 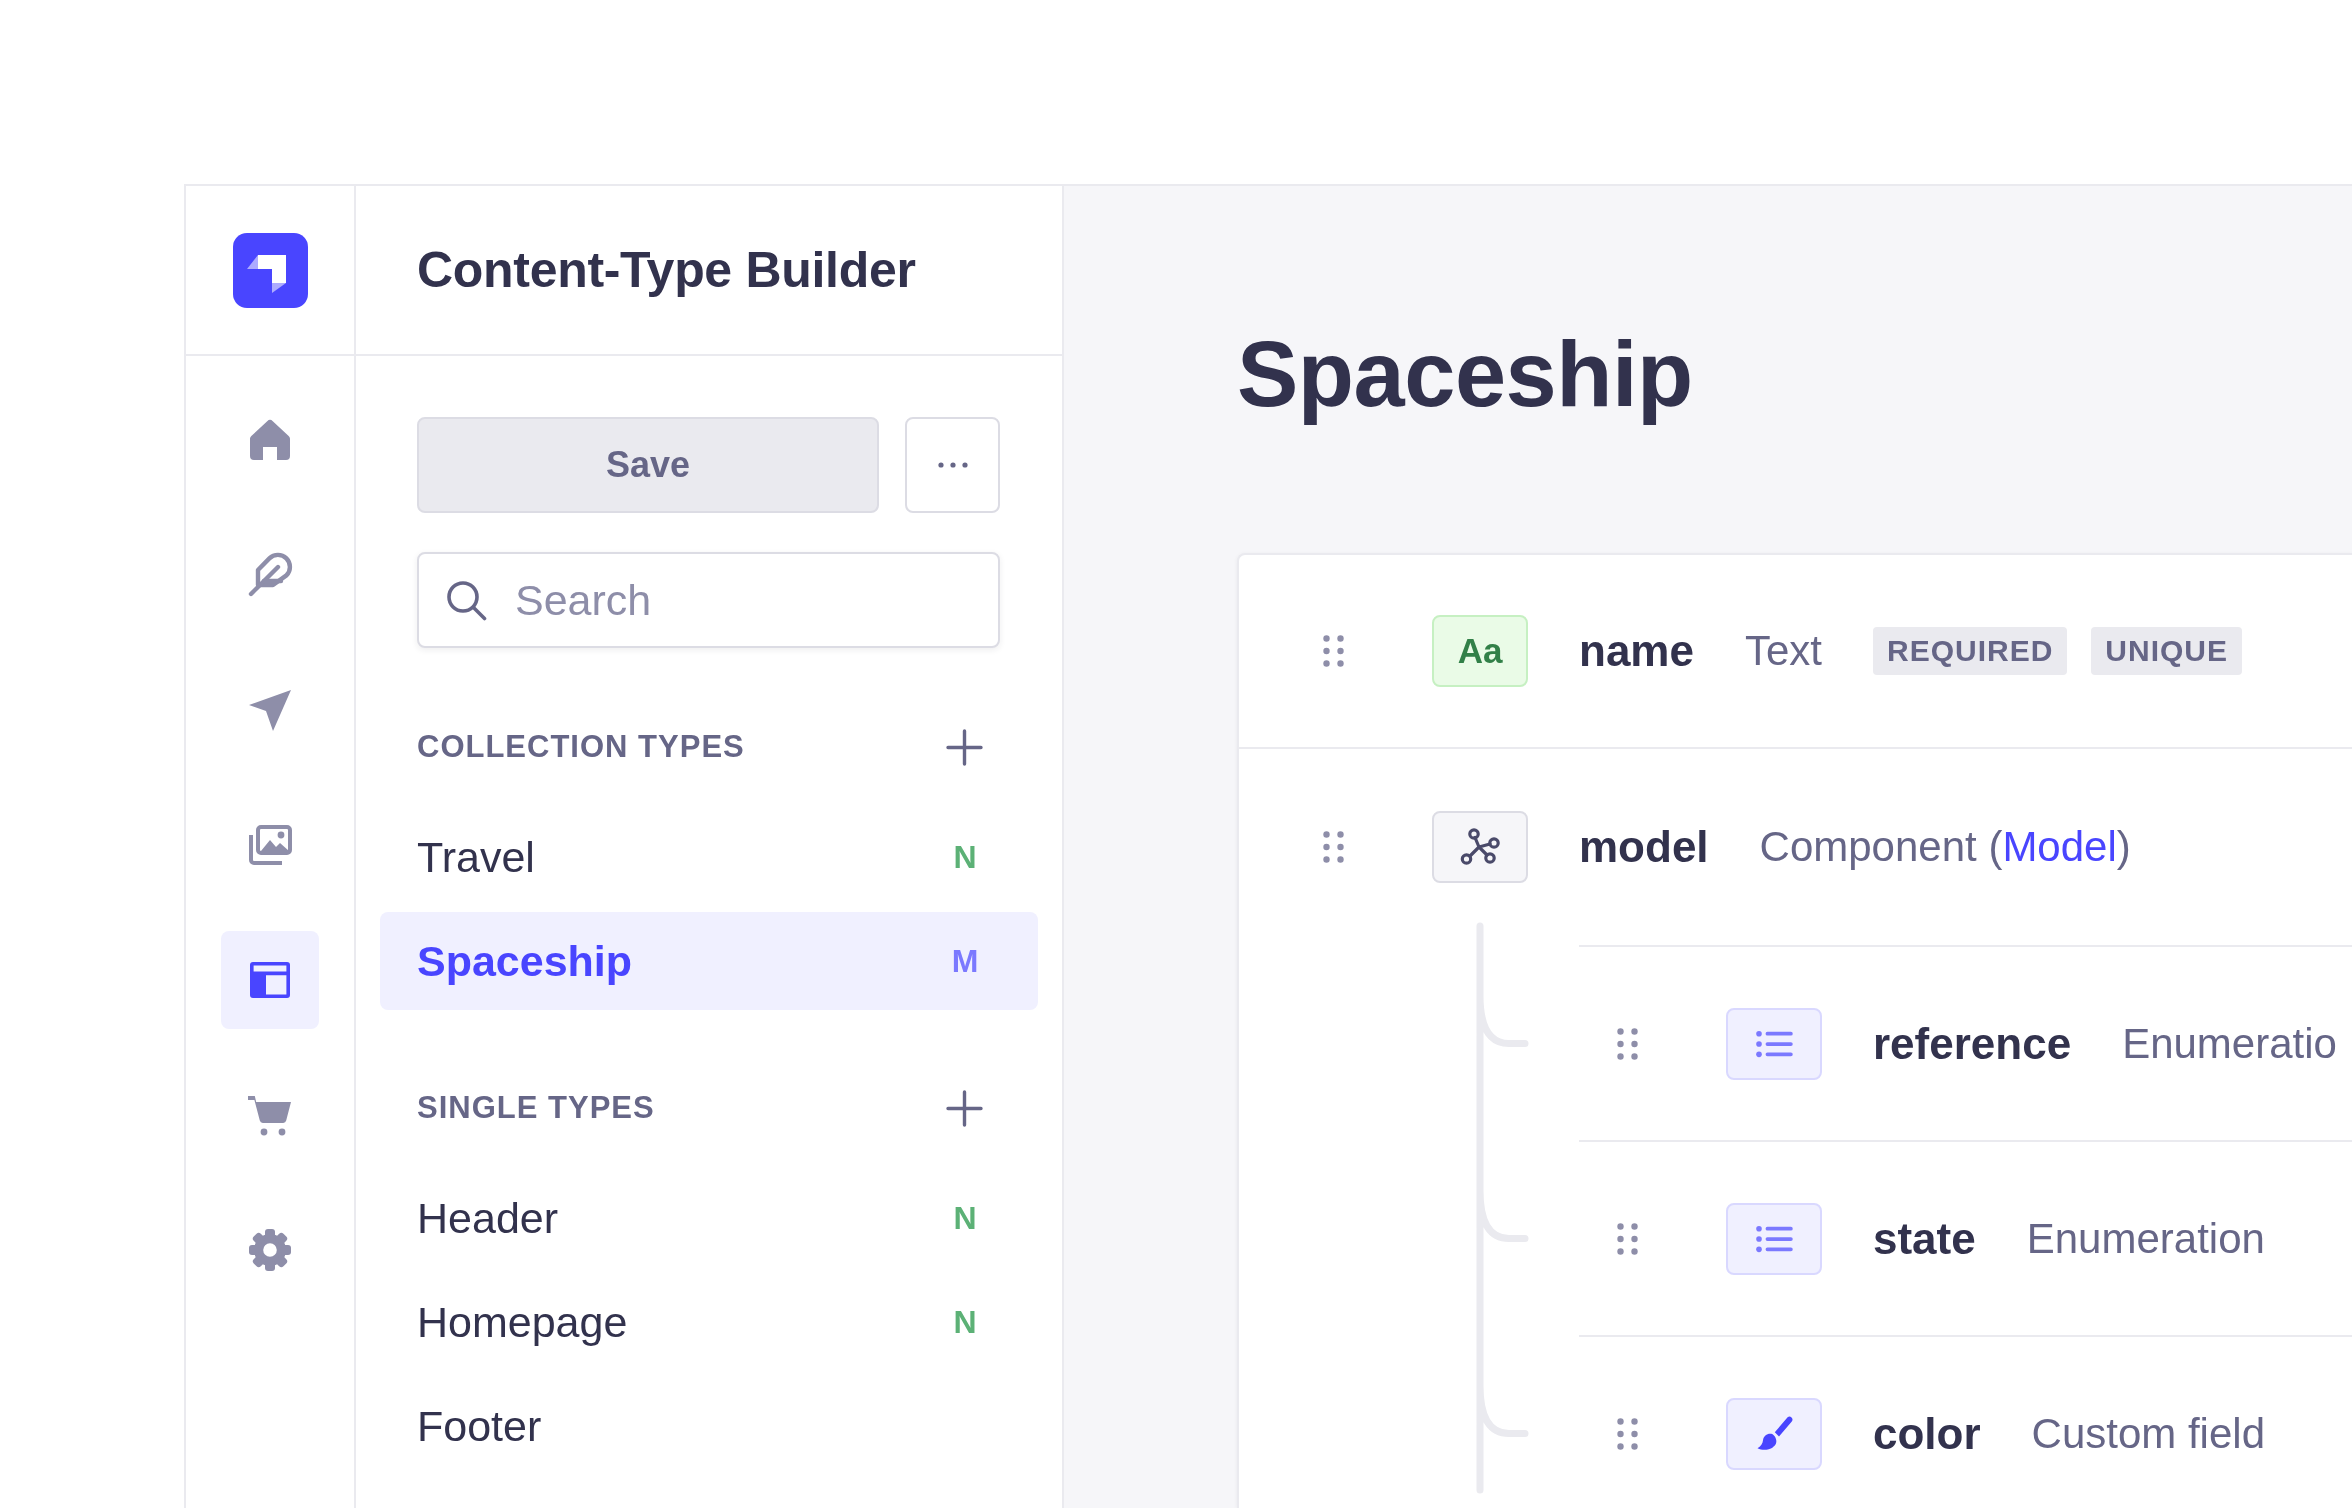 What do you see at coordinates (270, 270) in the screenshot?
I see `logo-icon` at bounding box center [270, 270].